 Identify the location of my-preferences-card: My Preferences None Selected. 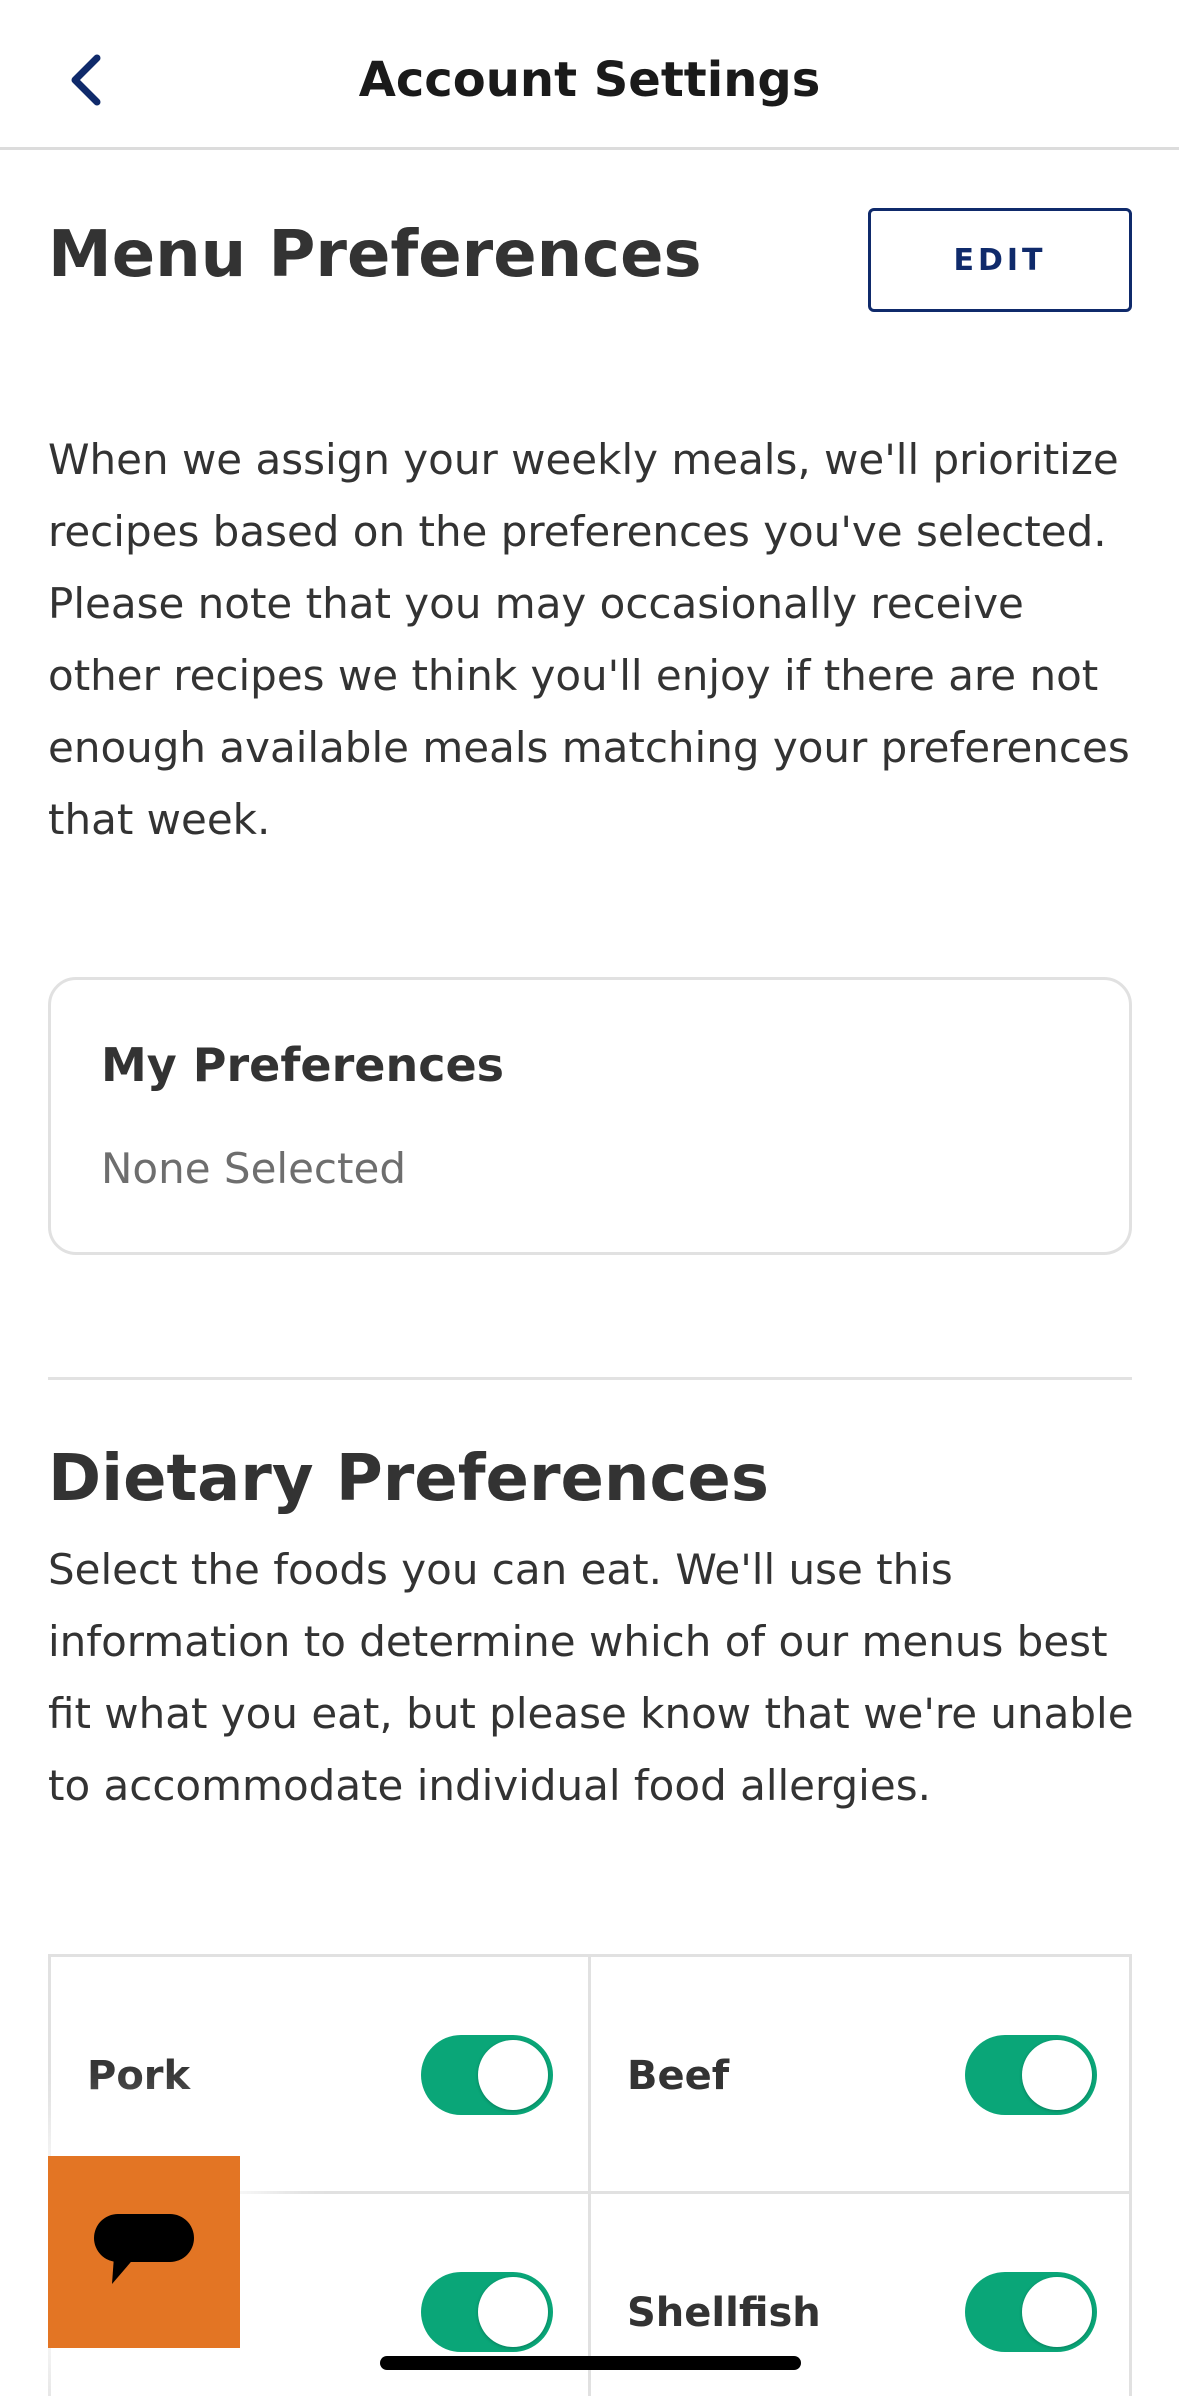
(590, 1116).